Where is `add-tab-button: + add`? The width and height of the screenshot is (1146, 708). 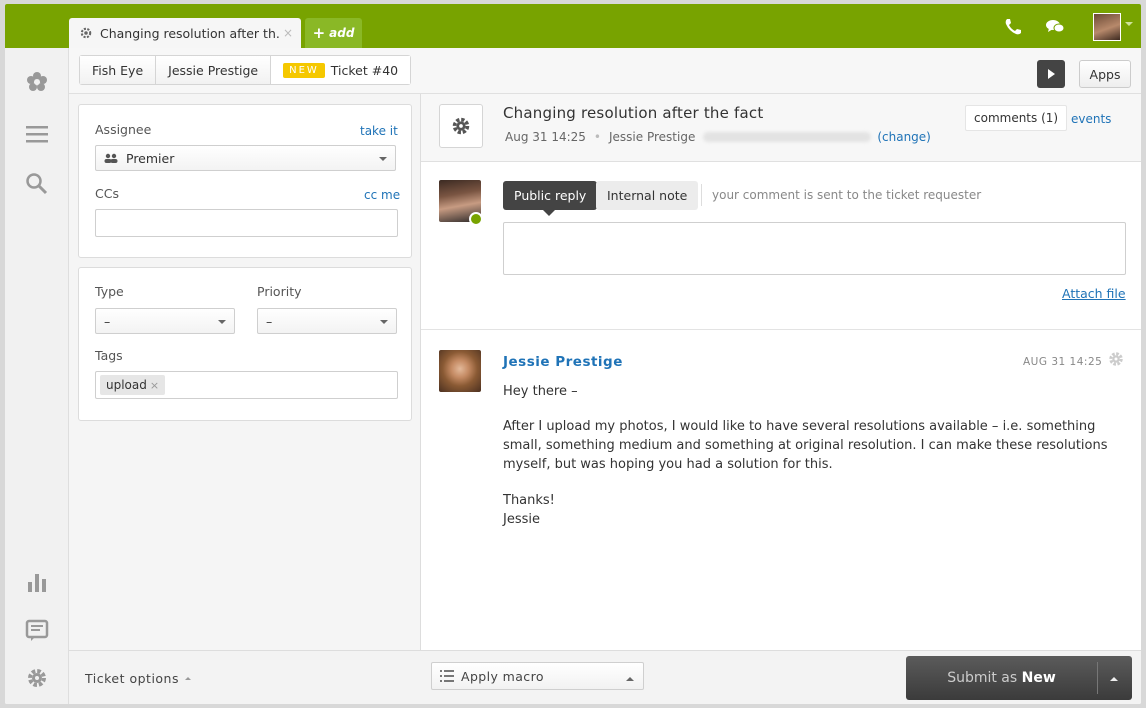 add-tab-button: + add is located at coordinates (333, 33).